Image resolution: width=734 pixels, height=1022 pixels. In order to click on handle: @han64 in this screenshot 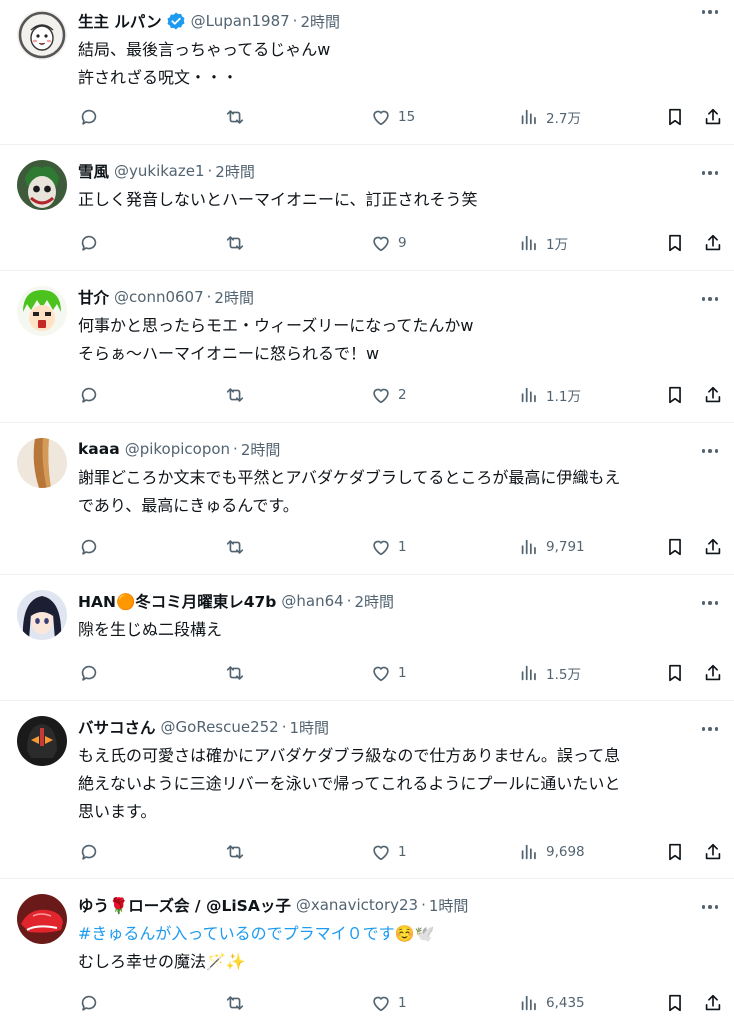, I will do `click(312, 601)`.